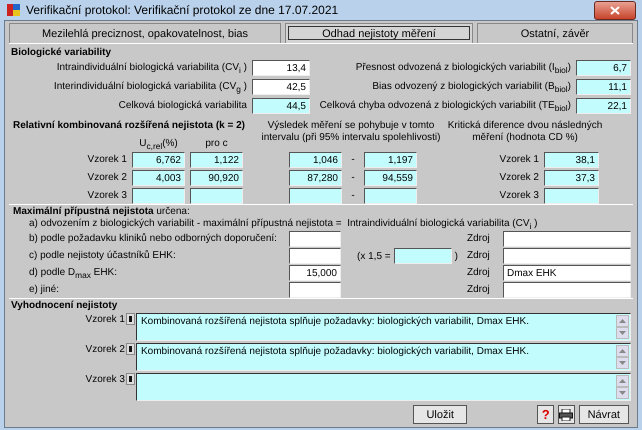  What do you see at coordinates (555, 33) in the screenshot?
I see `tab: Ostatní, závěr` at bounding box center [555, 33].